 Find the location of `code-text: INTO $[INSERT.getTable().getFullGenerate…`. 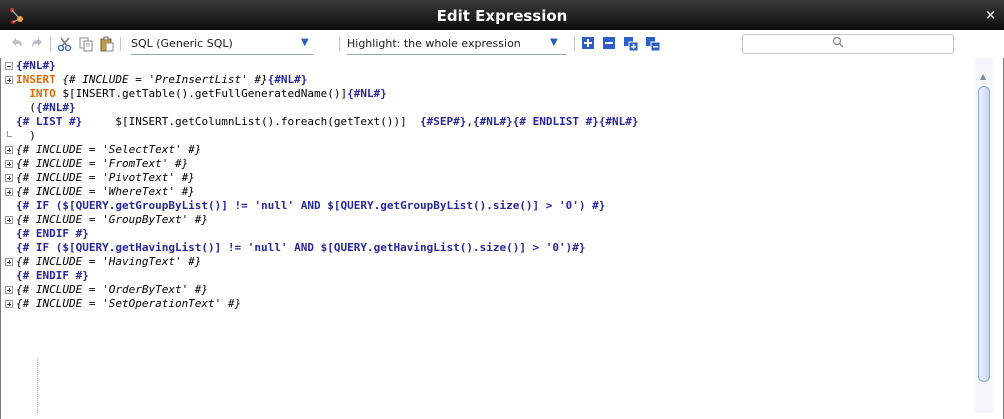

code-text: INTO $[INSERT.getTable().getFullGenerate… is located at coordinates (201, 94).